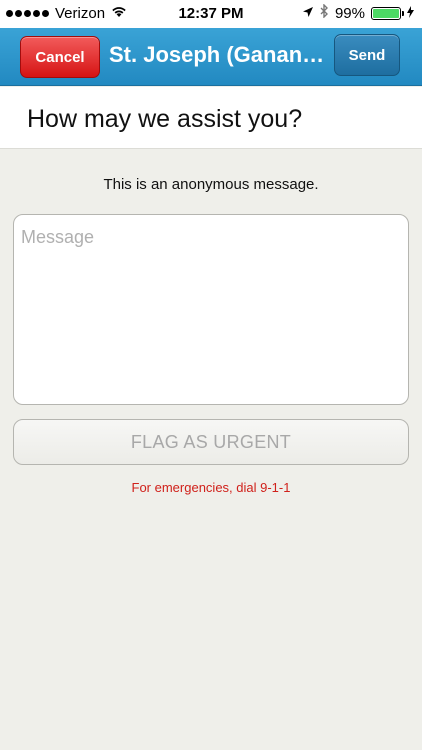 The image size is (422, 750). What do you see at coordinates (410, 13) in the screenshot?
I see `charging-bolt-icon` at bounding box center [410, 13].